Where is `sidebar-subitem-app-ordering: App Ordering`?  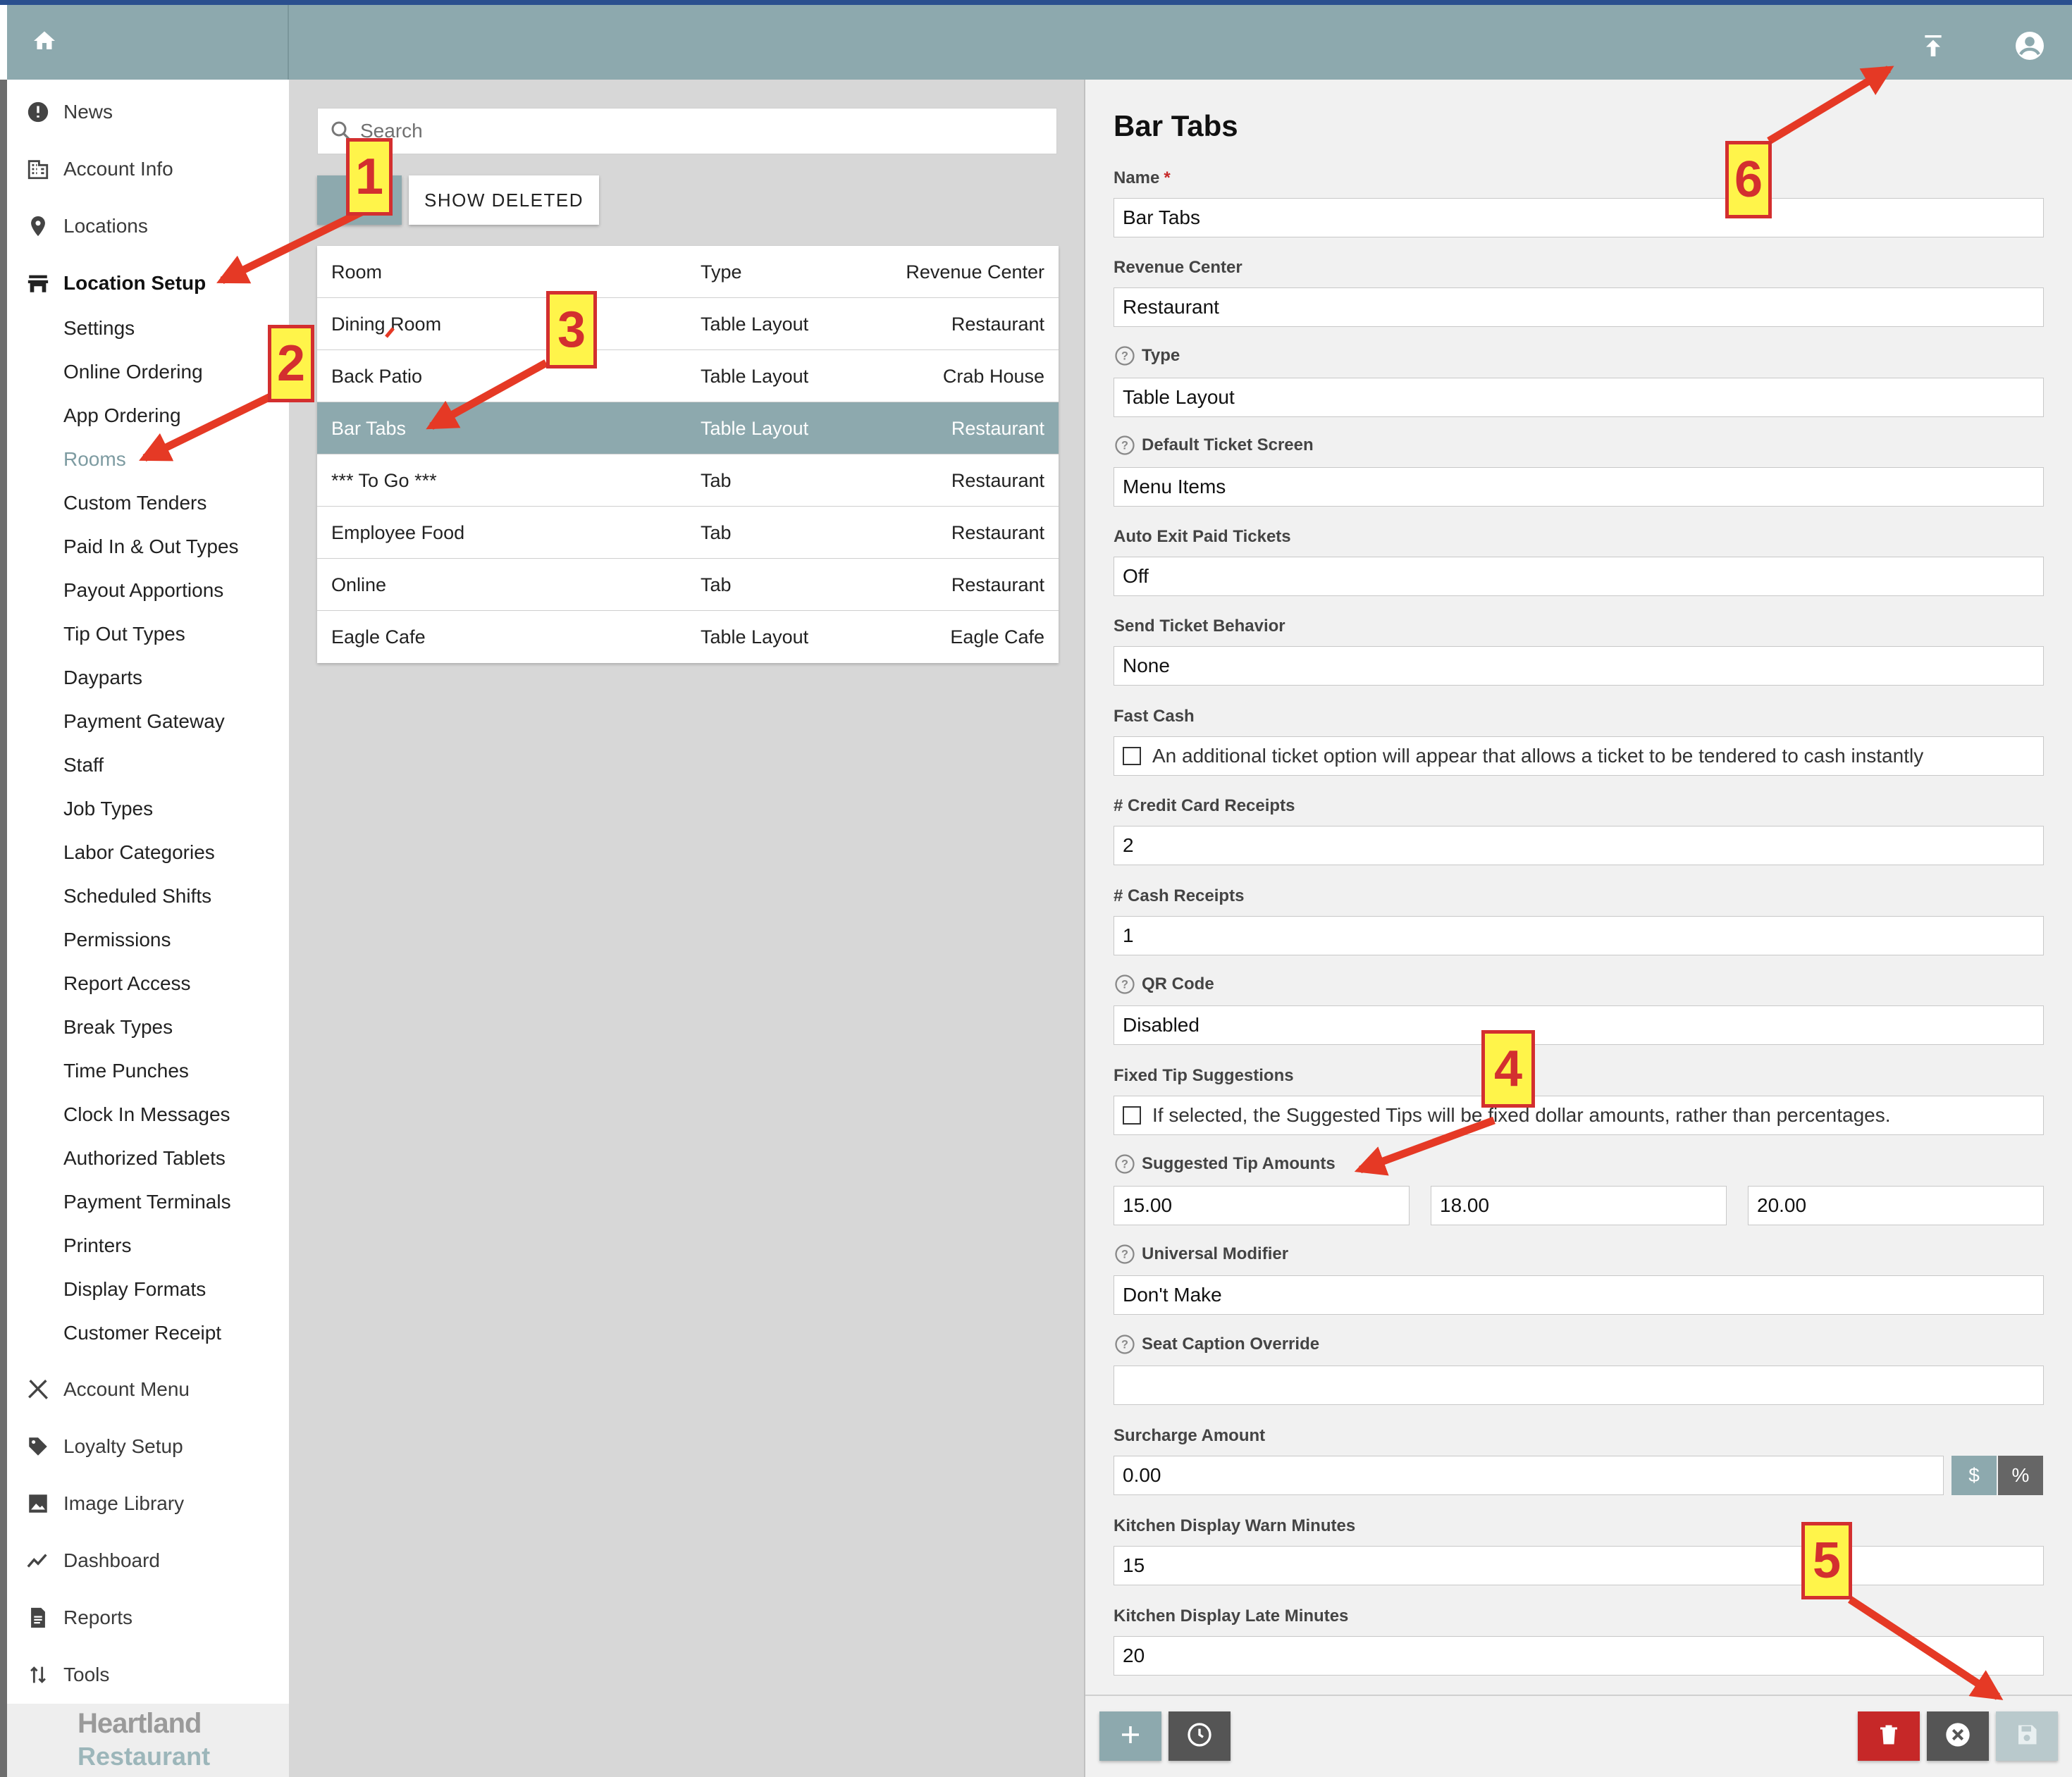
sidebar-subitem-app-ordering: App Ordering is located at coordinates (122, 415).